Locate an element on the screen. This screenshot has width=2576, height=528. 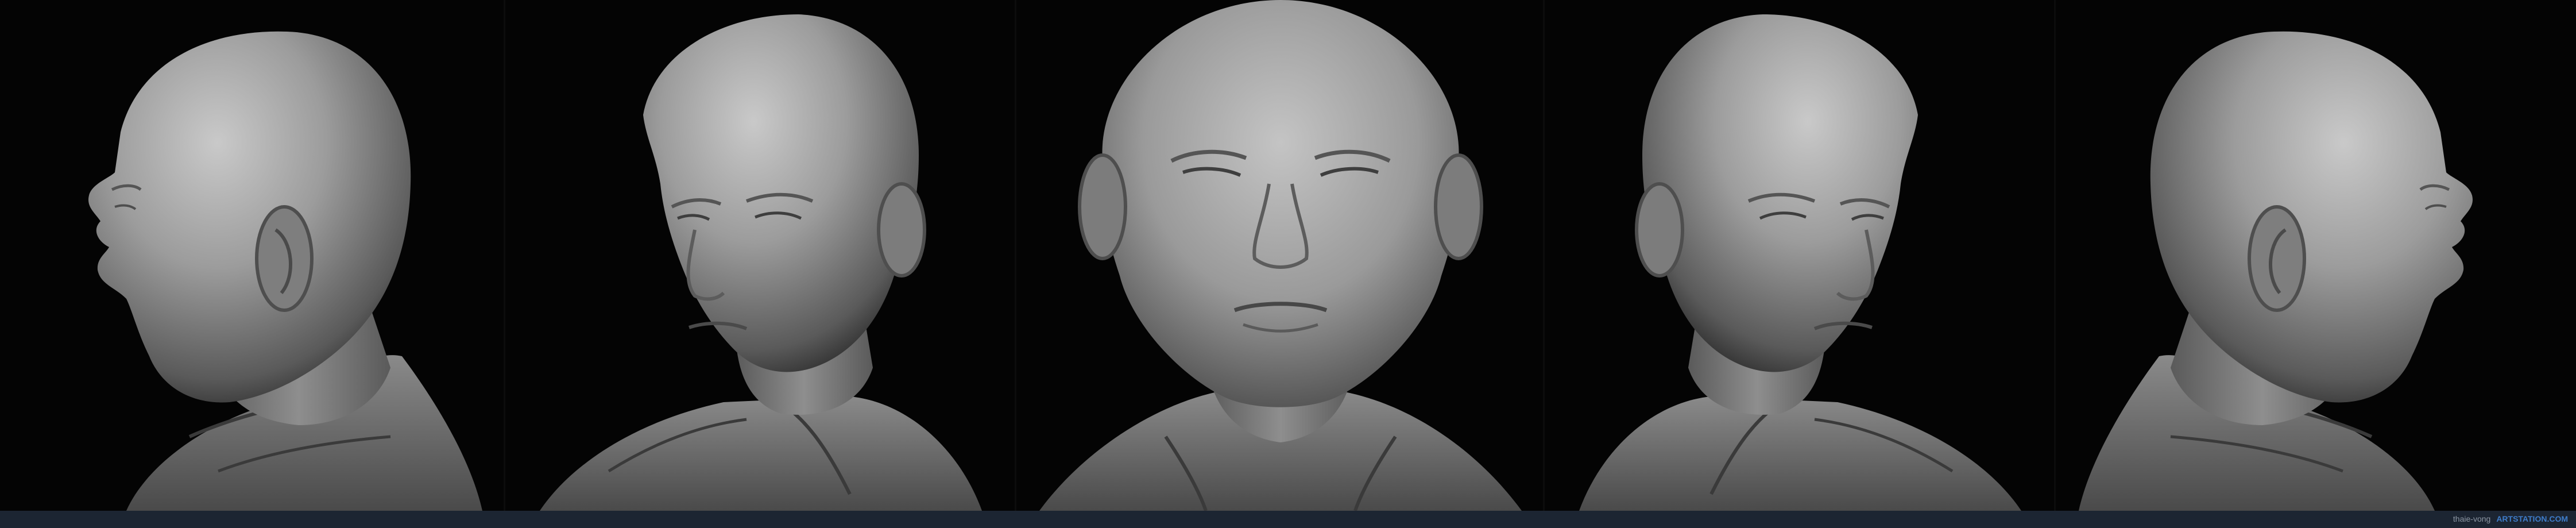
bottom-bar: thaie-vong ARTSTATION.COM is located at coordinates (1288, 519).